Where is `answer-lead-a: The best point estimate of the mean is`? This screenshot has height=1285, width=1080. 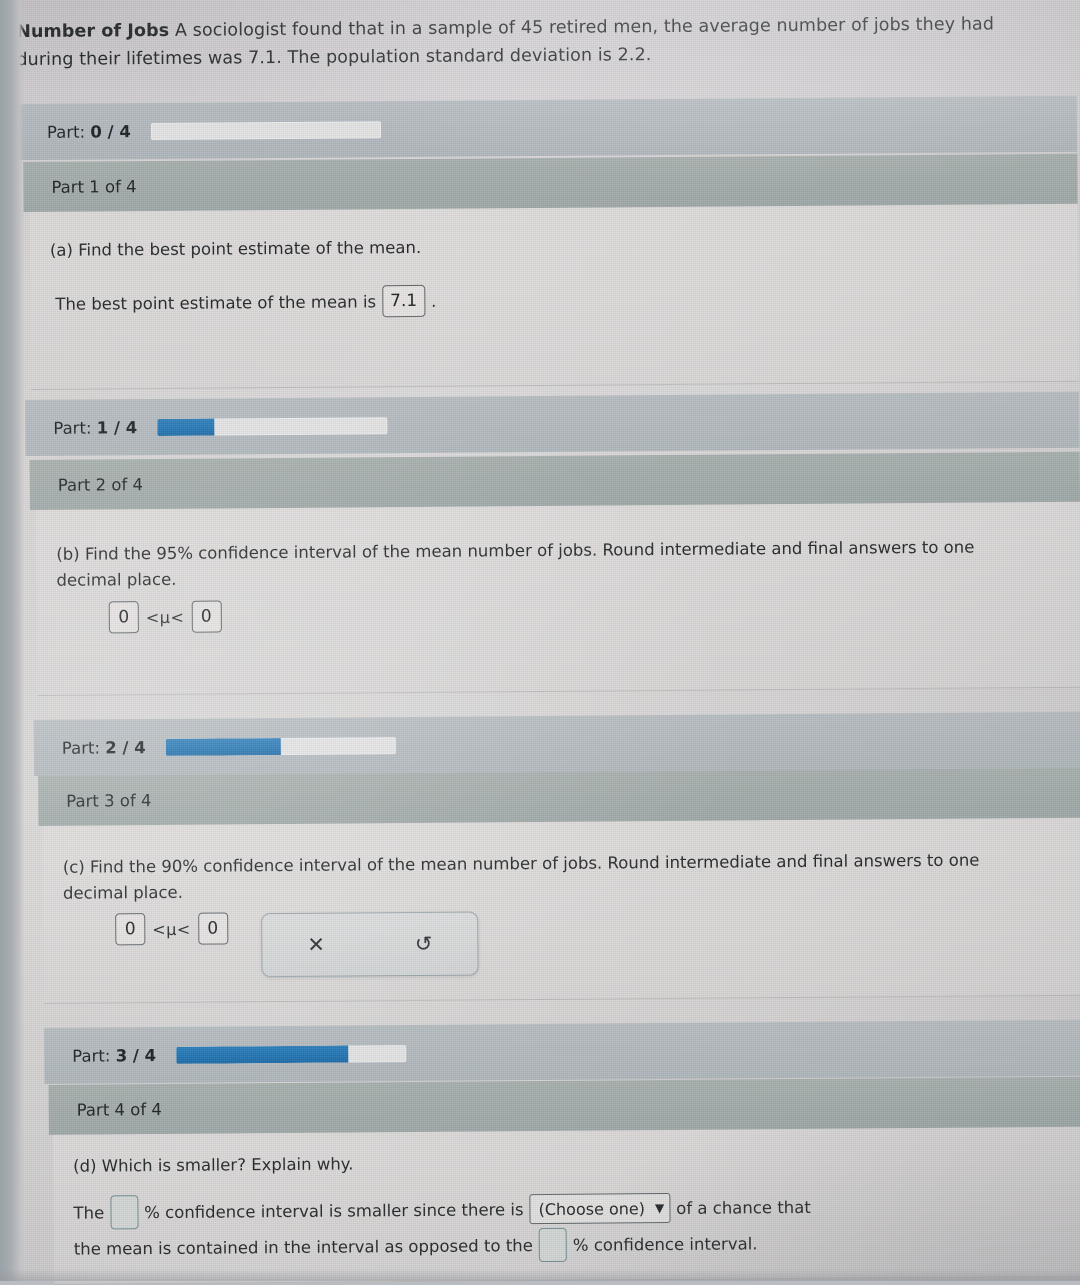
answer-lead-a: The best point estimate of the mean is is located at coordinates (215, 303).